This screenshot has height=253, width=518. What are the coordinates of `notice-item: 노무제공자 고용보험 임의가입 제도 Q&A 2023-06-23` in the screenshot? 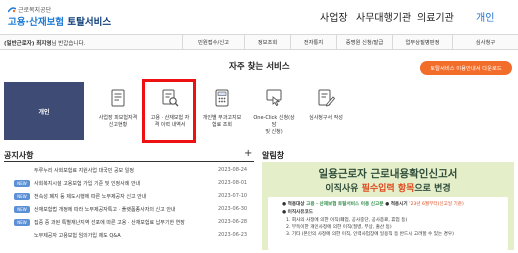 It's located at (133, 236).